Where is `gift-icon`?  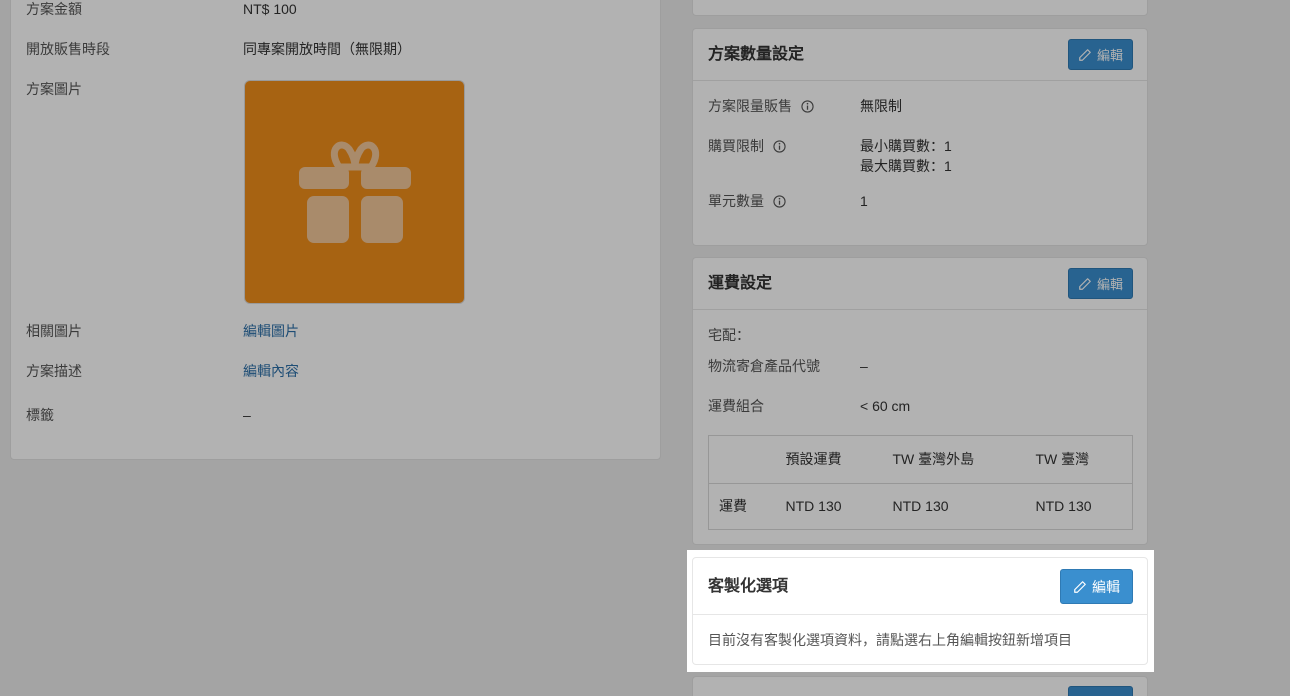 gift-icon is located at coordinates (354, 192).